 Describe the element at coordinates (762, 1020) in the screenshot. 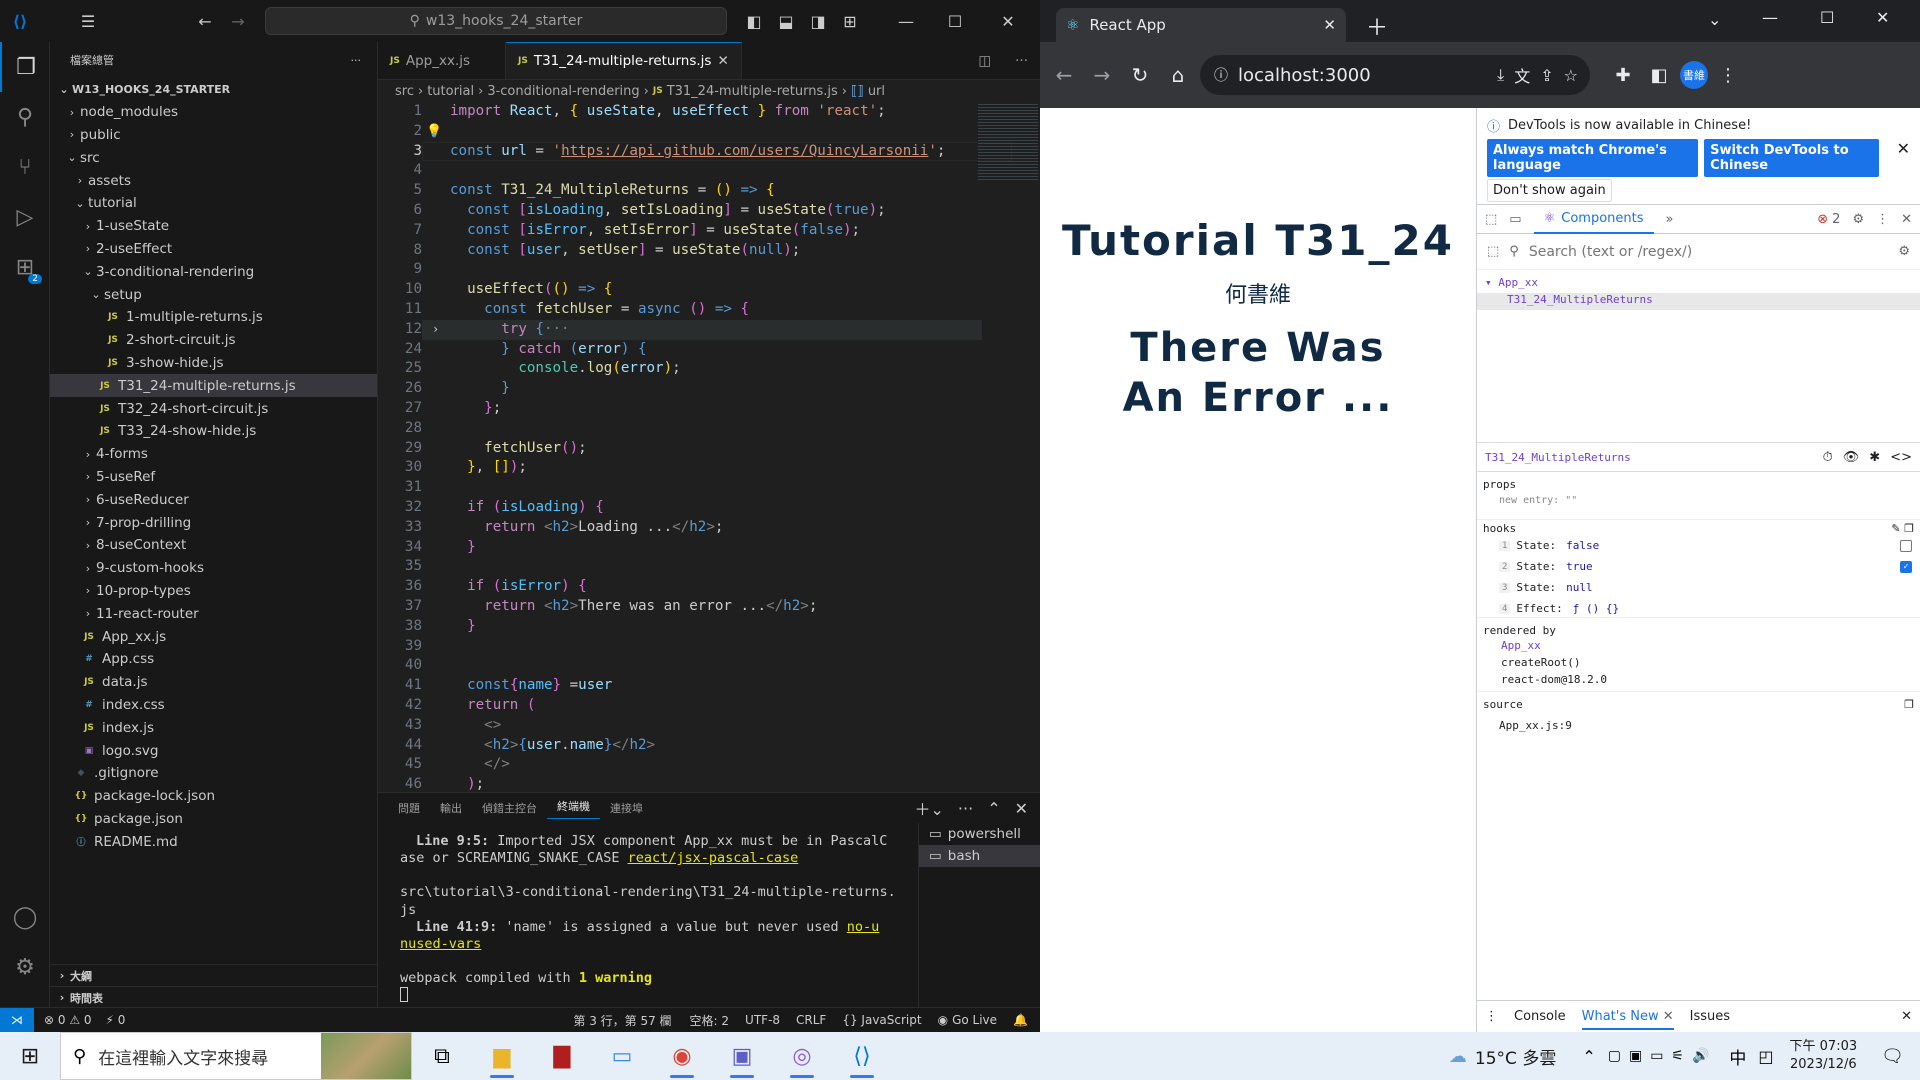

I see `encoding: UTF-8` at that location.